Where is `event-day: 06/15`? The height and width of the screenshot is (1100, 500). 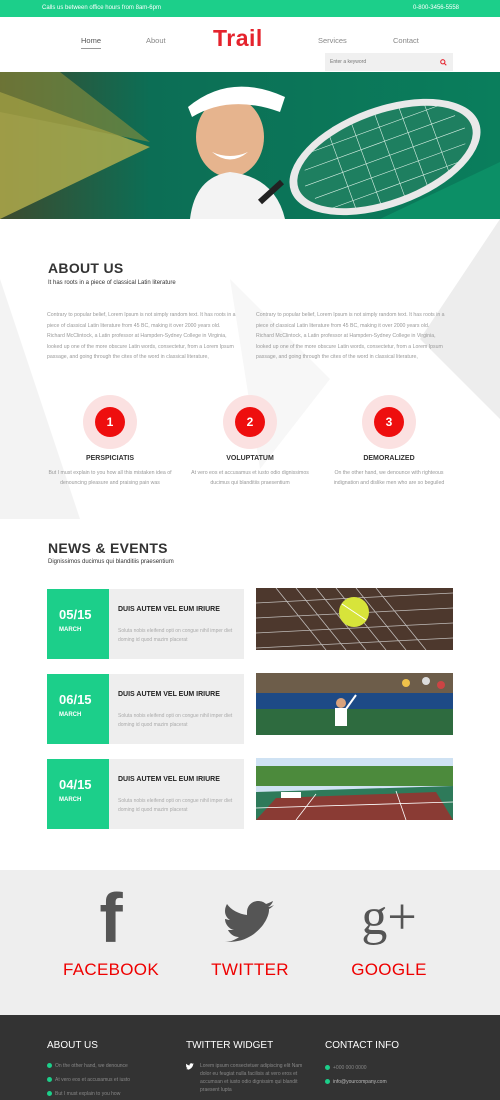
event-day: 06/15 is located at coordinates (75, 699).